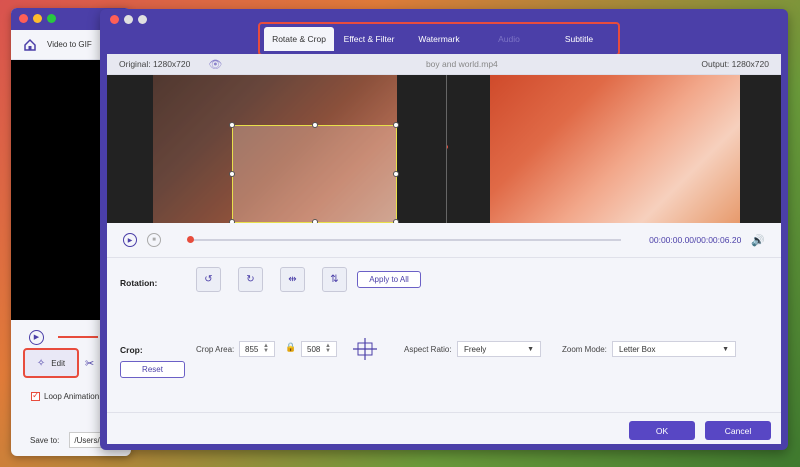 Image resolution: width=800 pixels, height=467 pixels. Describe the element at coordinates (299, 39) in the screenshot. I see `tab-rotate-crop: Rotate & Crop` at that location.